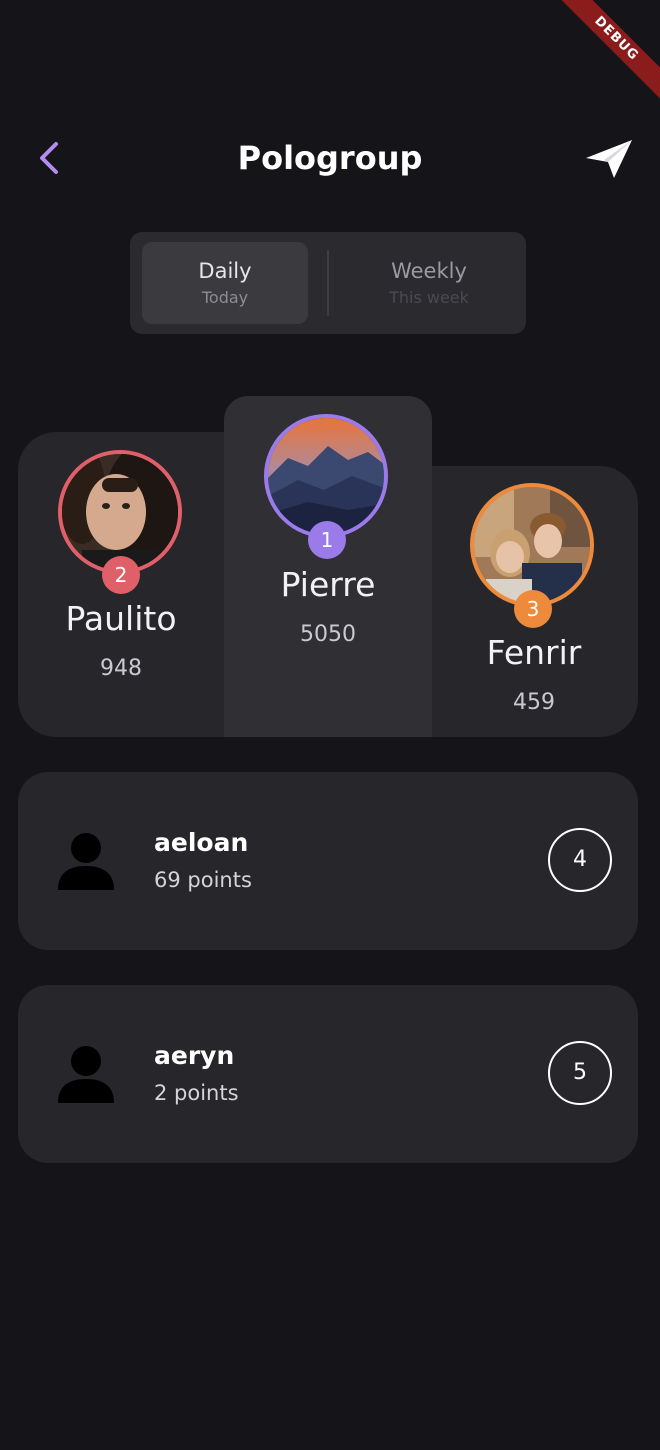  I want to click on avatar-fenrir, so click(532, 545).